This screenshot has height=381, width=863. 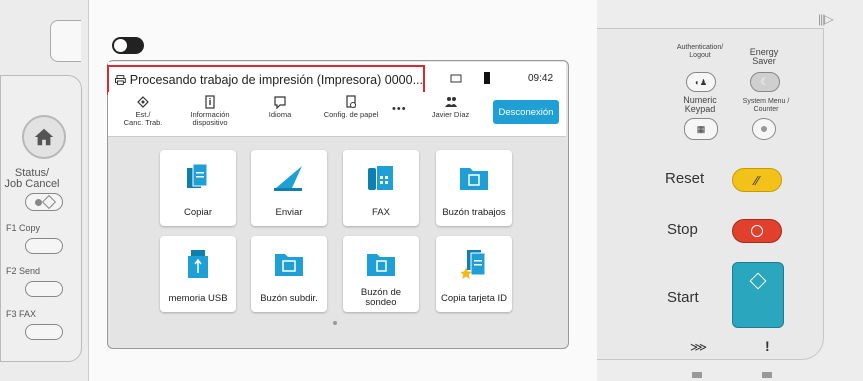 I want to click on fax-icon, so click(x=380, y=178).